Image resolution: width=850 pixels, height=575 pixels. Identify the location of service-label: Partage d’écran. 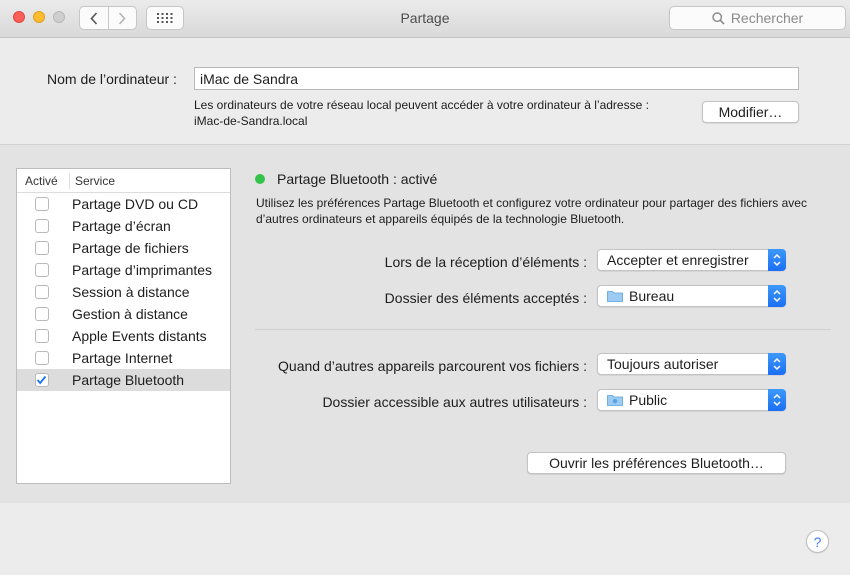
(121, 226).